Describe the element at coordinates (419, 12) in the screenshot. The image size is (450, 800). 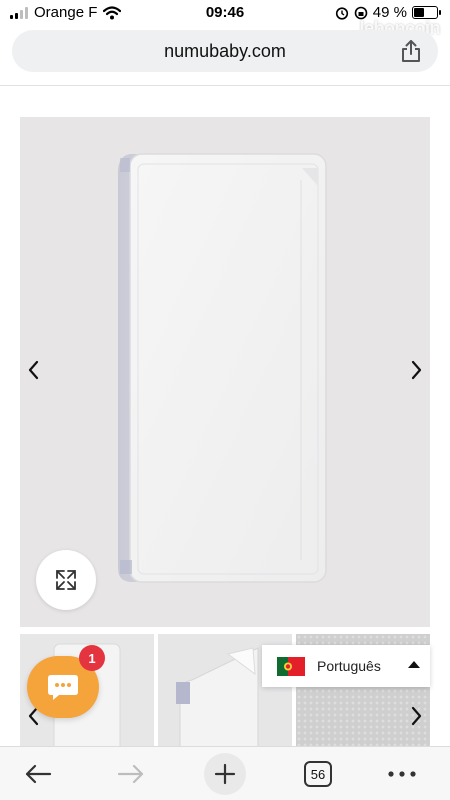
I see `battery-fill` at that location.